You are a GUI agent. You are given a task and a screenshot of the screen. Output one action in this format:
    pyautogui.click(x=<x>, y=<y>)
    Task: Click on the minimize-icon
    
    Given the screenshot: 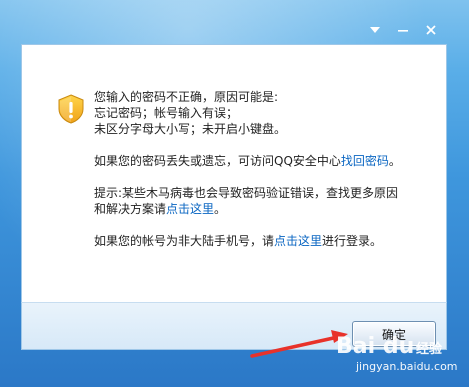 What is the action you would take?
    pyautogui.click(x=403, y=30)
    